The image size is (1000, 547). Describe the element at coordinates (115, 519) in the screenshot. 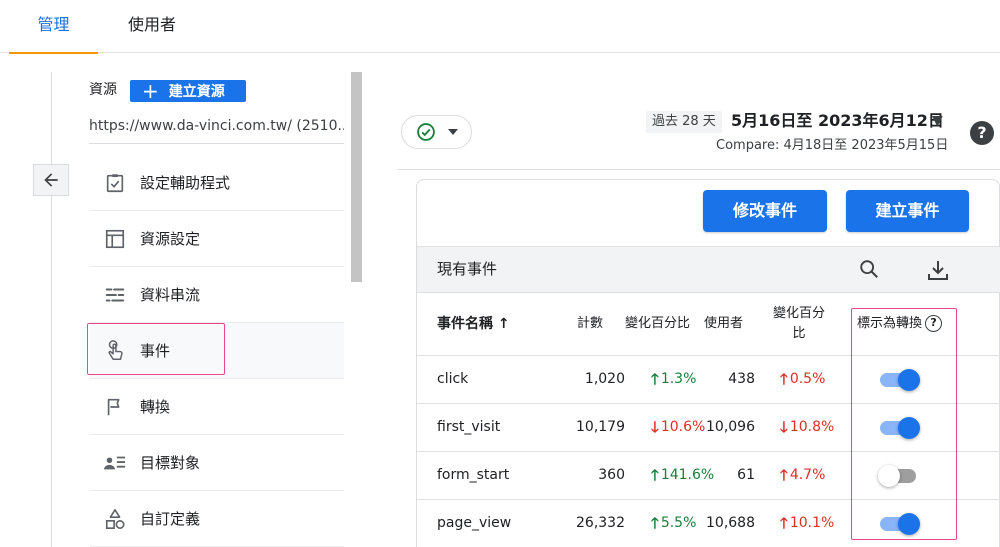

I see `shapes-icon` at that location.